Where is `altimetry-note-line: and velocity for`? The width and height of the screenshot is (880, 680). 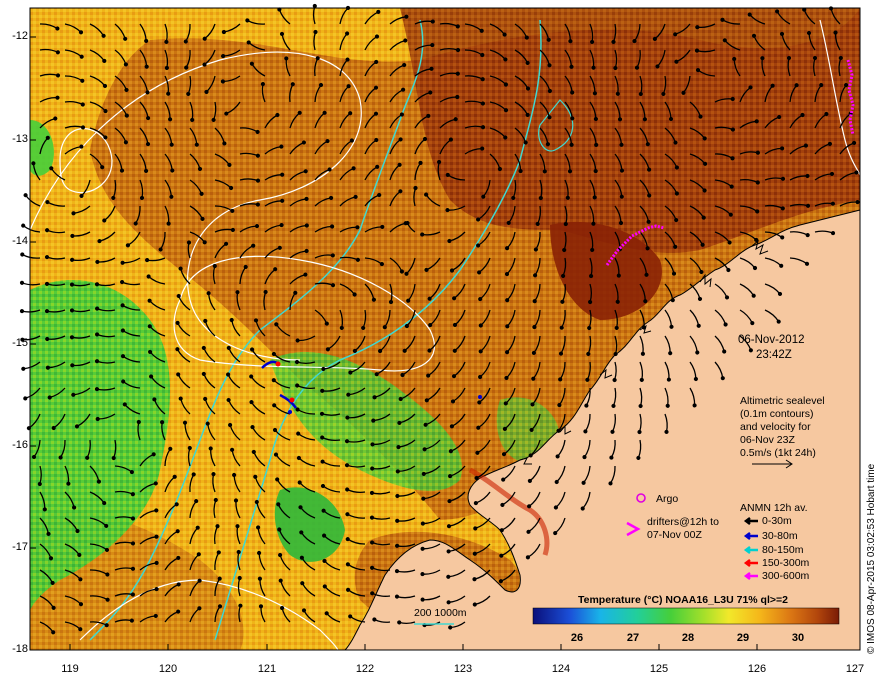 altimetry-note-line: and velocity for is located at coordinates (775, 427).